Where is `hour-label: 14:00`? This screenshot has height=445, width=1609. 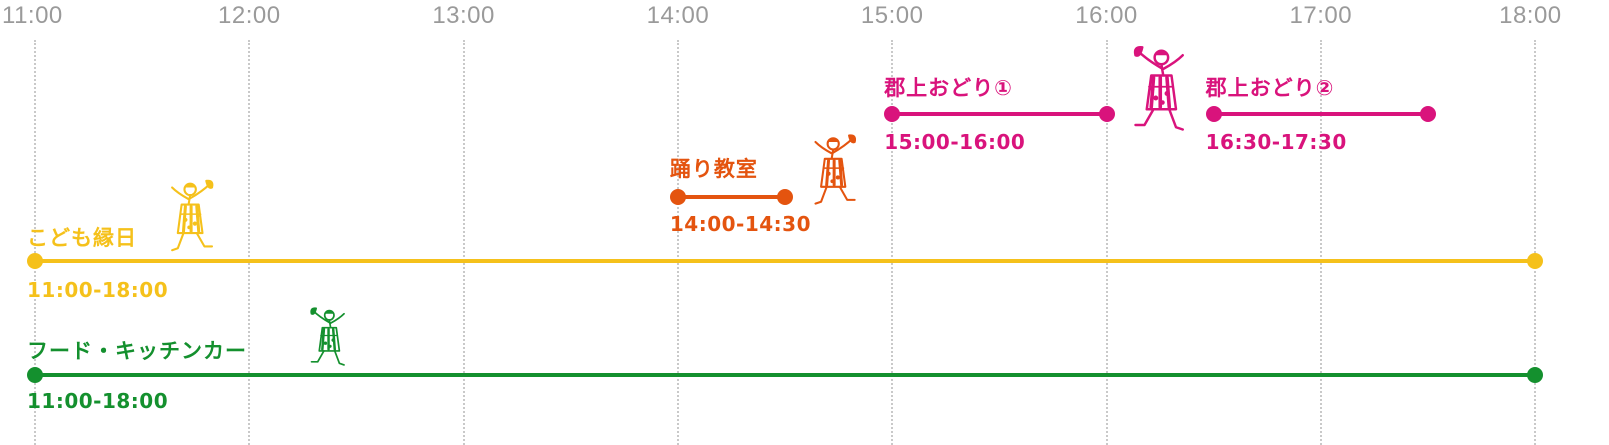 hour-label: 14:00 is located at coordinates (678, 15).